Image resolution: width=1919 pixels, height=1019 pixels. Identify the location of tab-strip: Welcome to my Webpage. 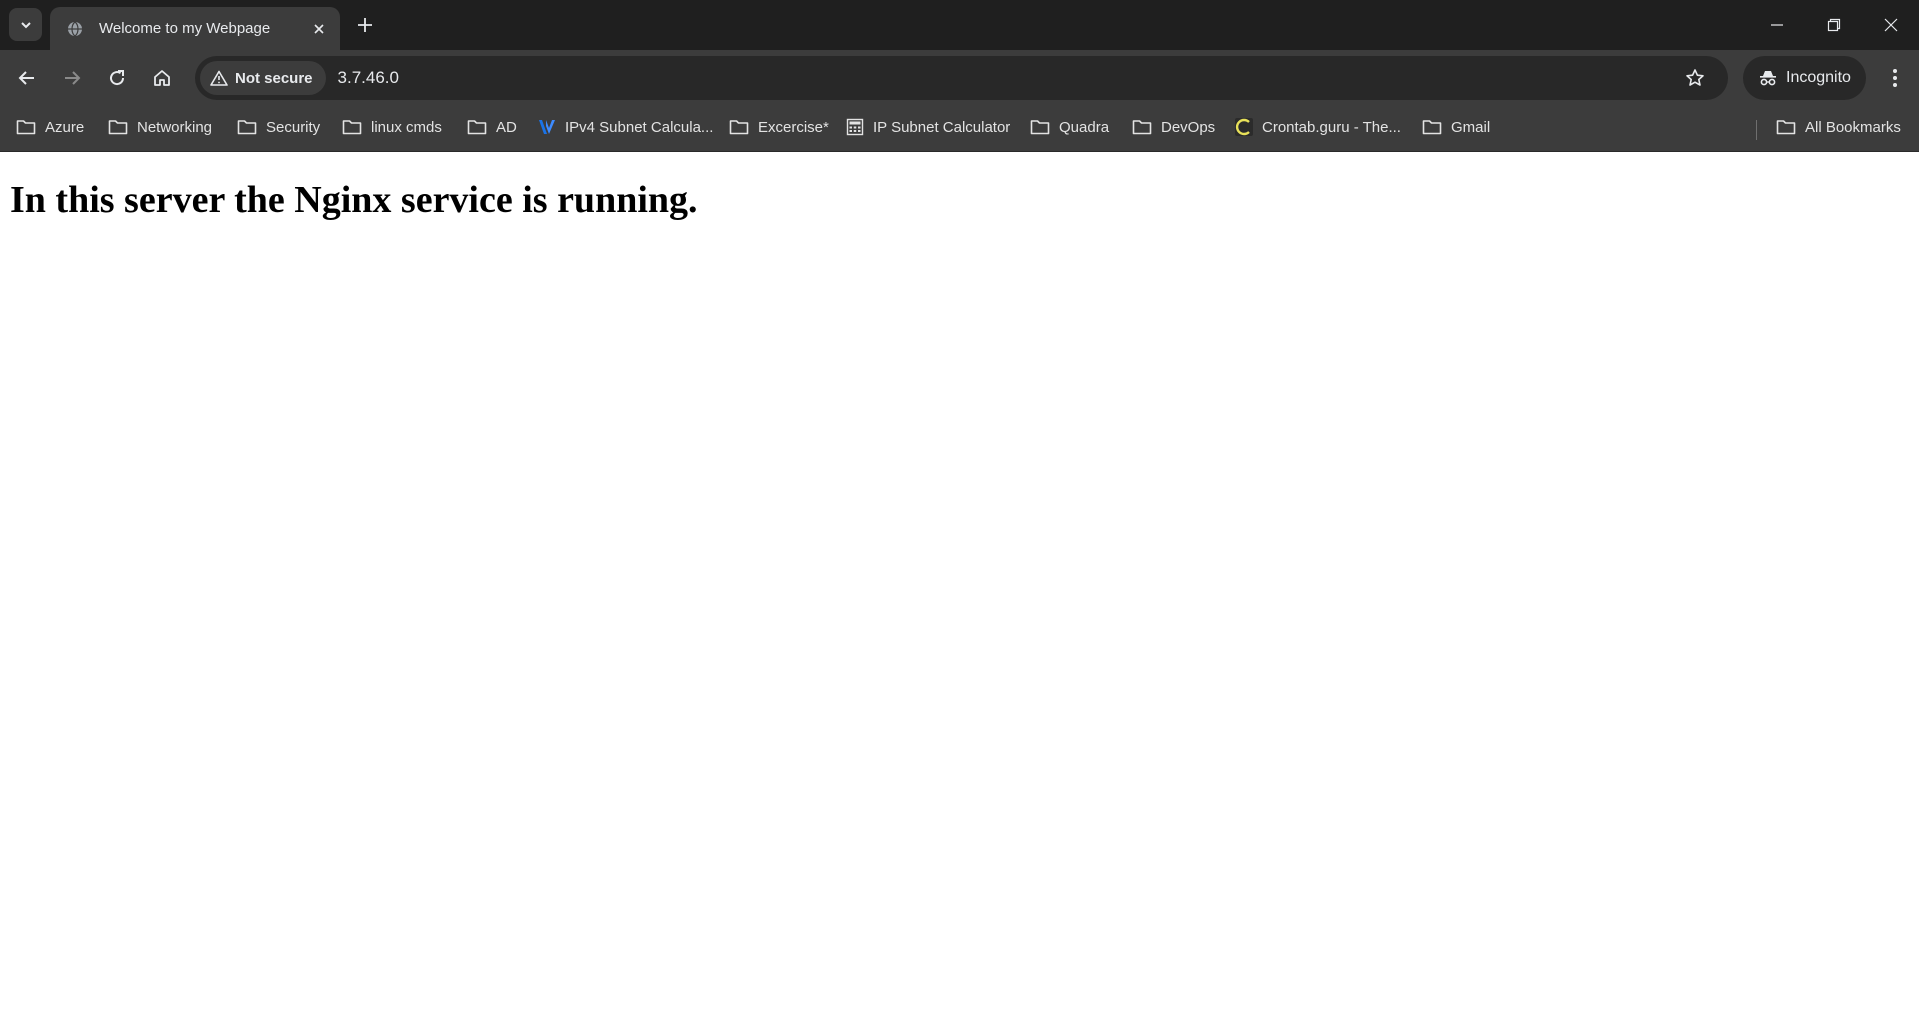
(959, 25).